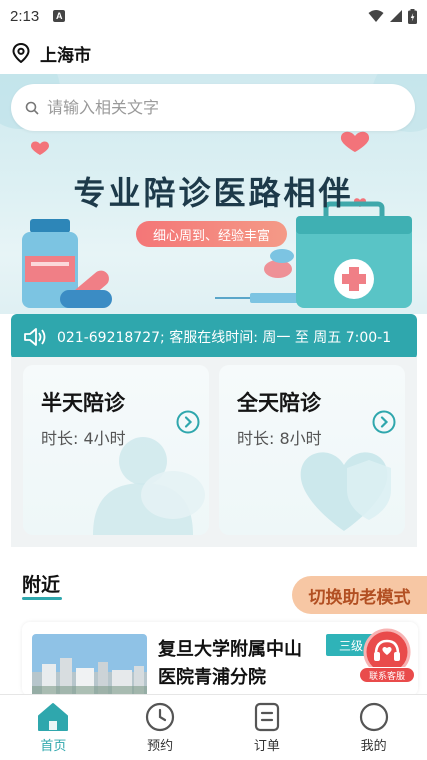 The height and width of the screenshot is (760, 427). Describe the element at coordinates (35, 337) in the screenshot. I see `speaker-icon` at that location.